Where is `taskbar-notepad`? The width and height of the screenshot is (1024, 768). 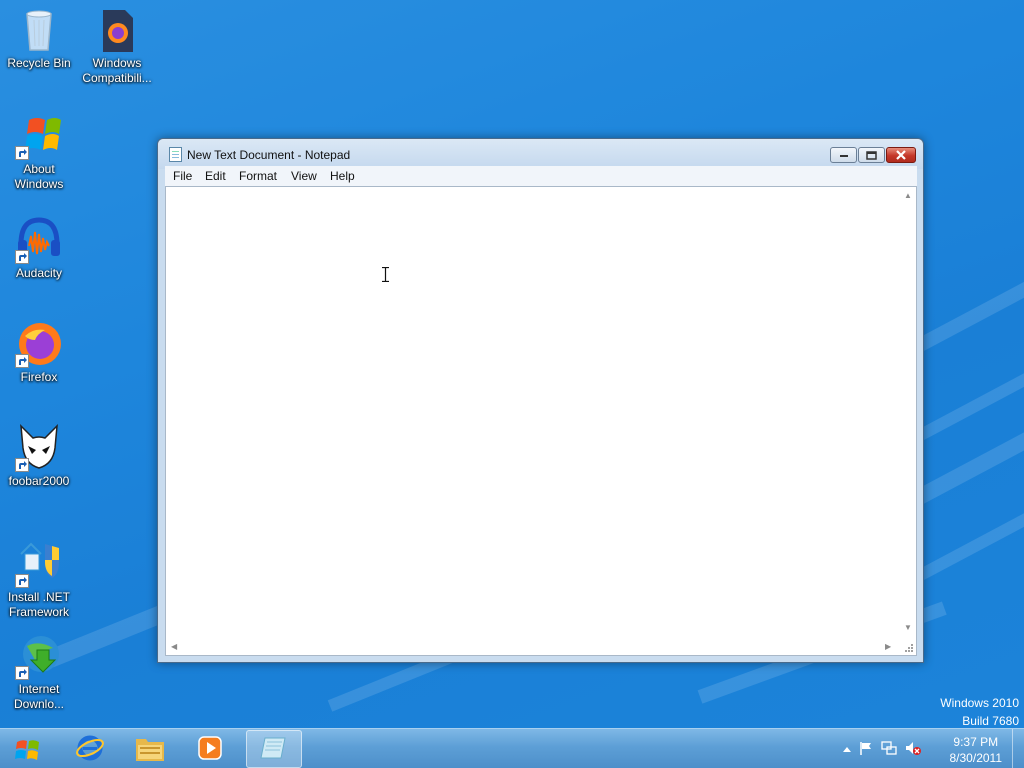
taskbar-notepad is located at coordinates (274, 749).